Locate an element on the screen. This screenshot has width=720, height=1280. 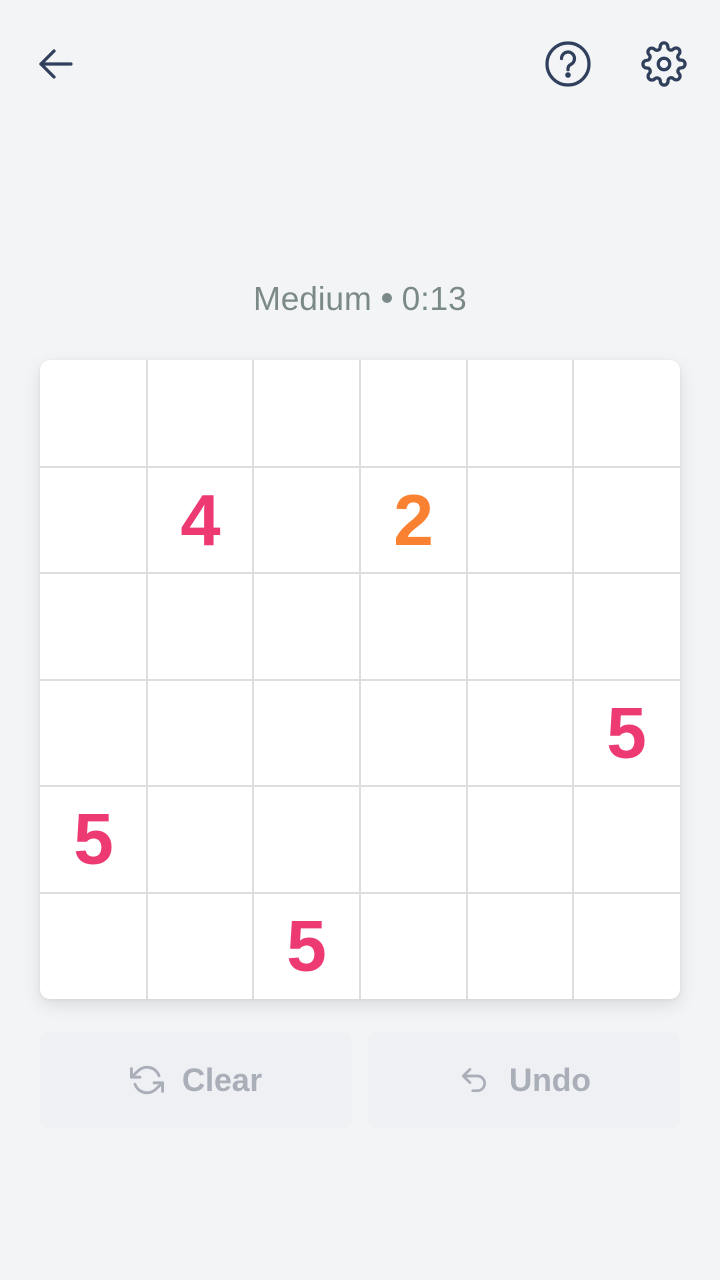
undo-button: Undo is located at coordinates (524, 1080).